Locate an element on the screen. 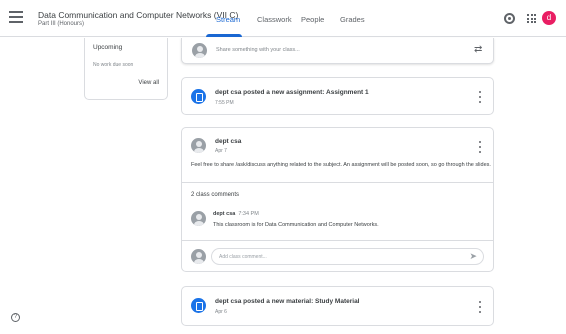 The height and width of the screenshot is (334, 566). menu-icon is located at coordinates (16, 17).